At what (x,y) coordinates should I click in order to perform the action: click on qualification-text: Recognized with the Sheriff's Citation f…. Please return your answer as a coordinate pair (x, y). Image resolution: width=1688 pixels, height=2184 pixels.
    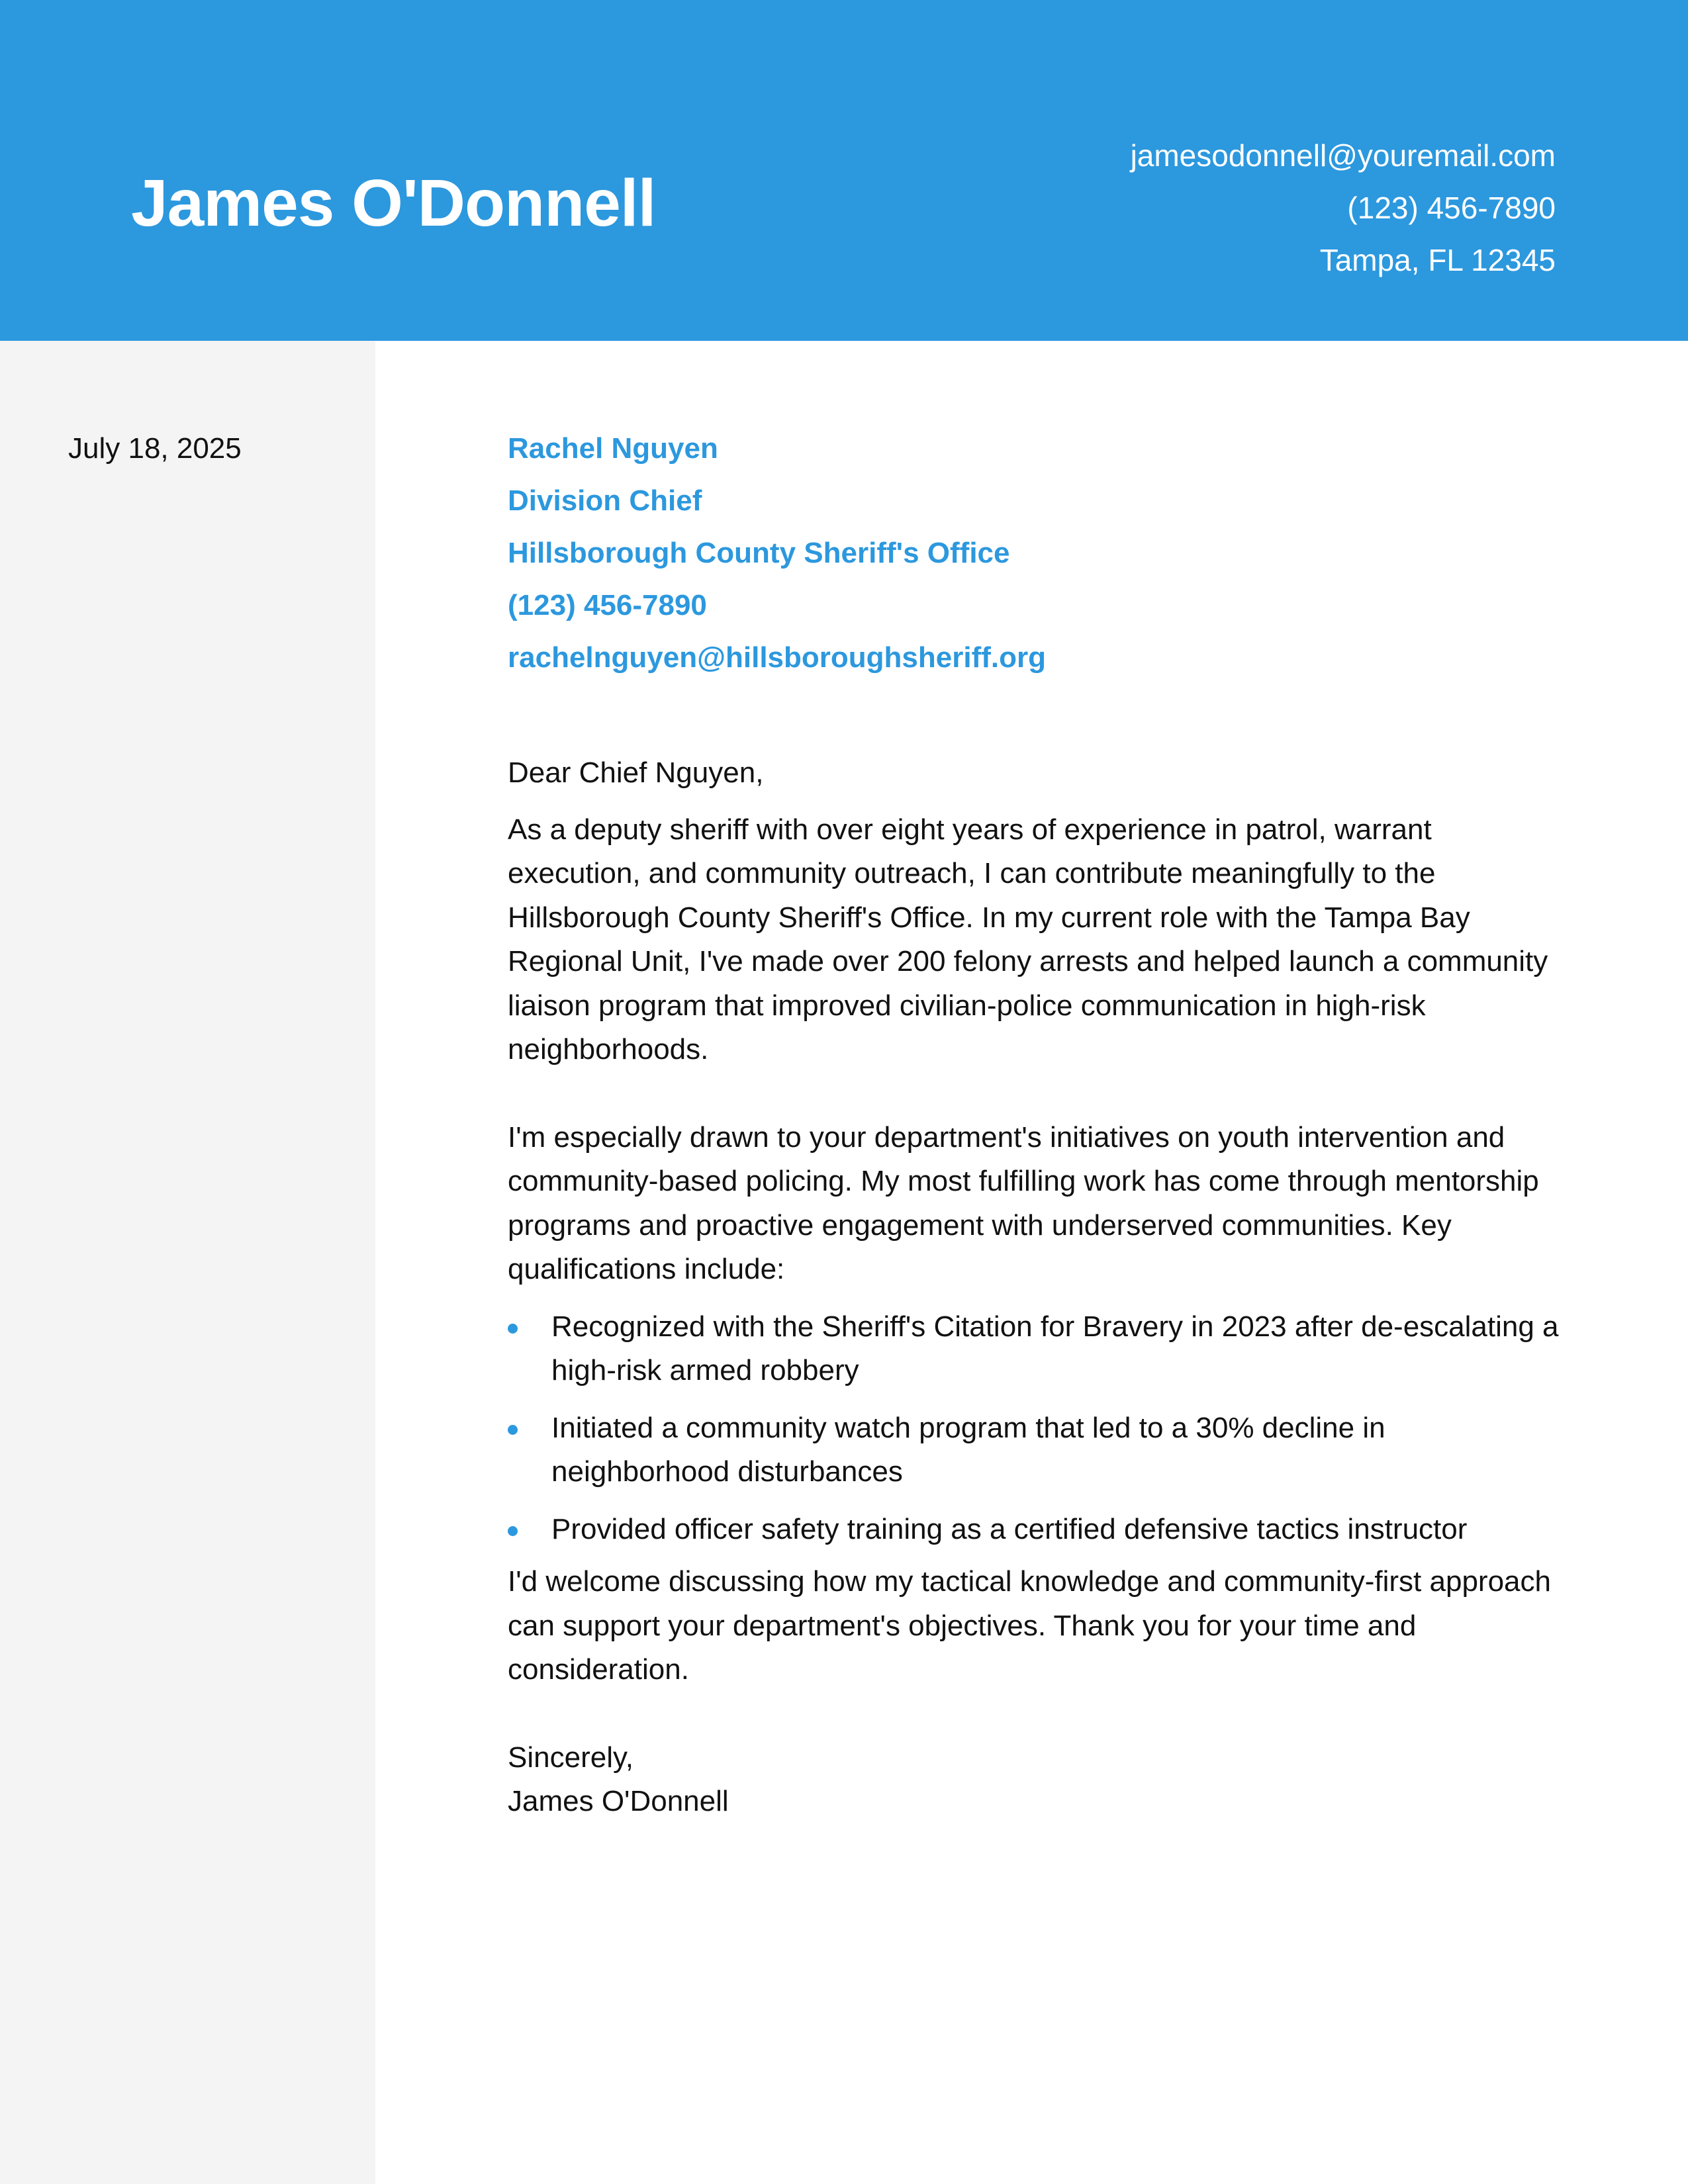
    Looking at the image, I should click on (1055, 1348).